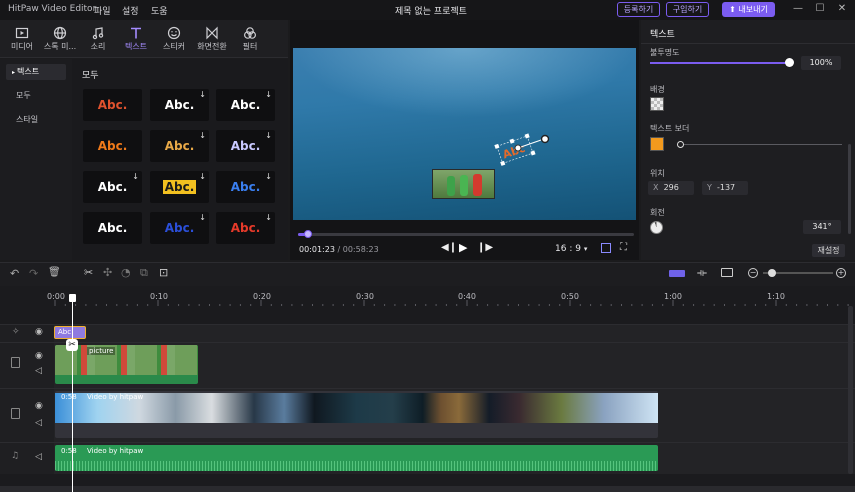  What do you see at coordinates (828, 250) in the screenshot?
I see `reset-button: 재설정` at bounding box center [828, 250].